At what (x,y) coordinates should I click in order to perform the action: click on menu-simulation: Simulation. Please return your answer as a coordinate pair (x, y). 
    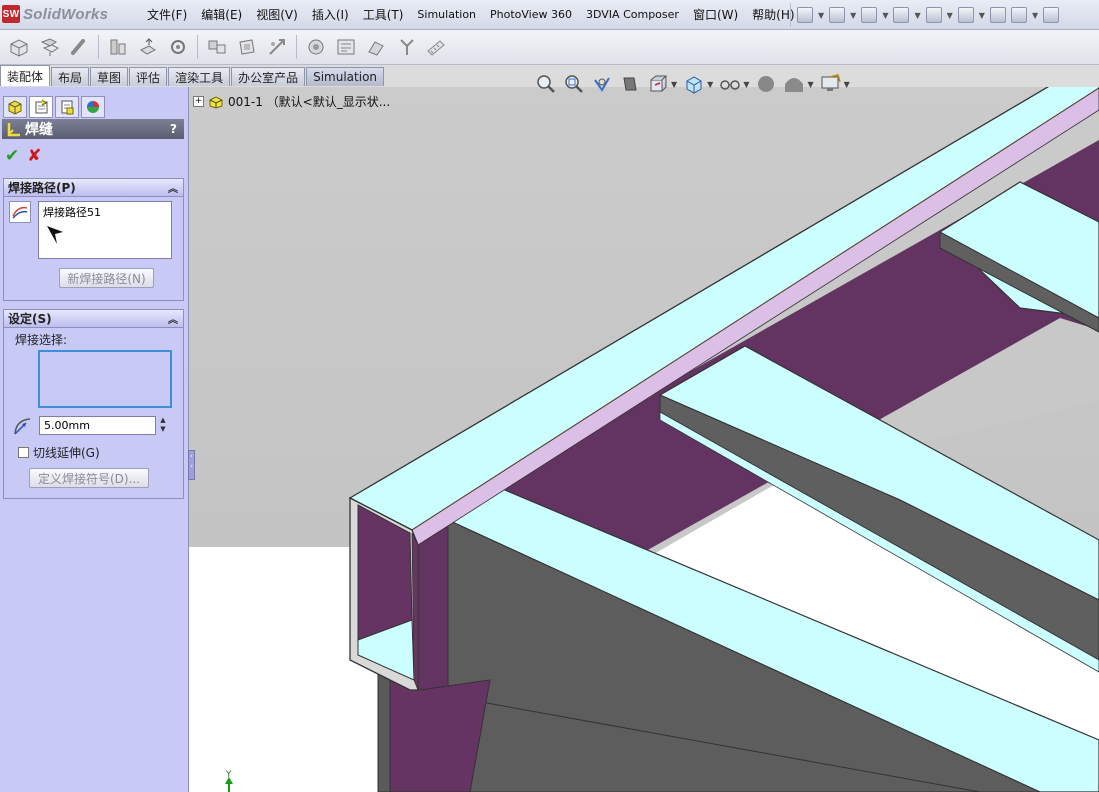
    Looking at the image, I should click on (446, 14).